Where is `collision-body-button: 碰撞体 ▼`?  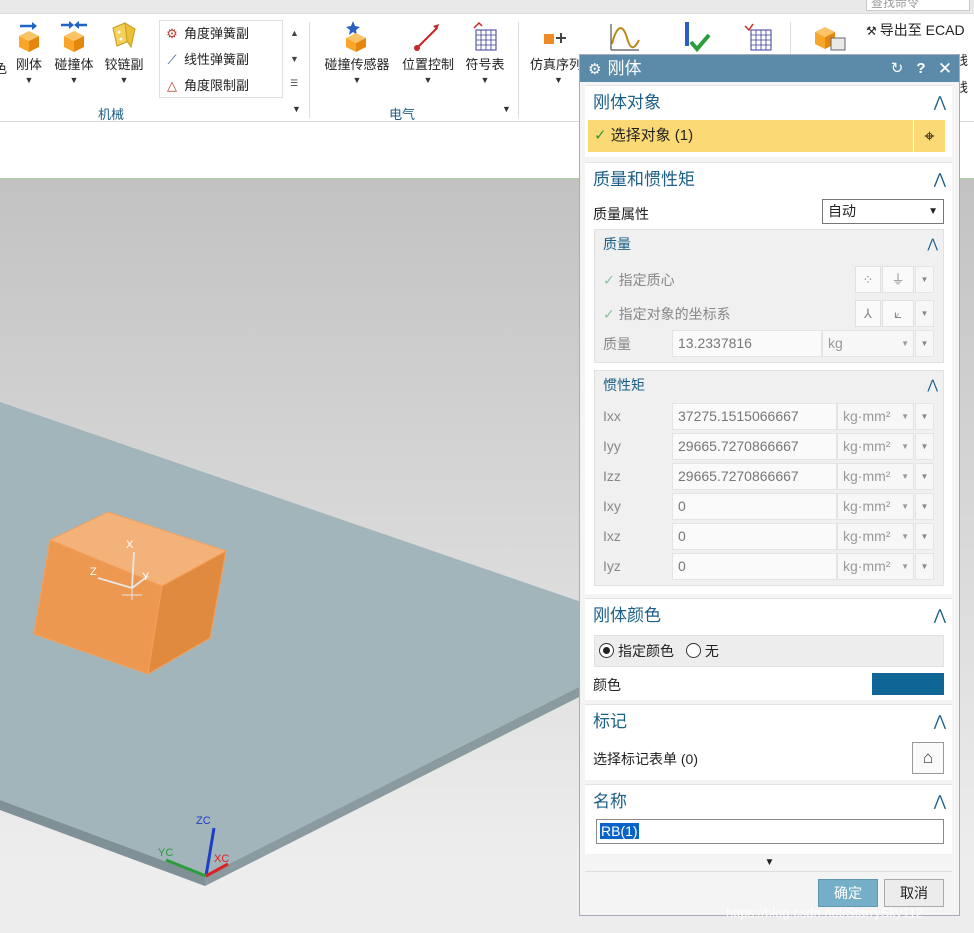
collision-body-button: 碰撞体 ▼ is located at coordinates (74, 52).